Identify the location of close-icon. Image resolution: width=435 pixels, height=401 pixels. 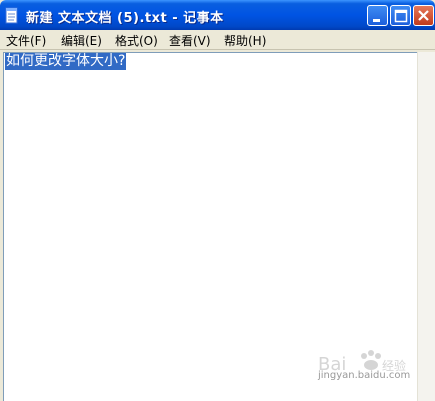
(423, 15).